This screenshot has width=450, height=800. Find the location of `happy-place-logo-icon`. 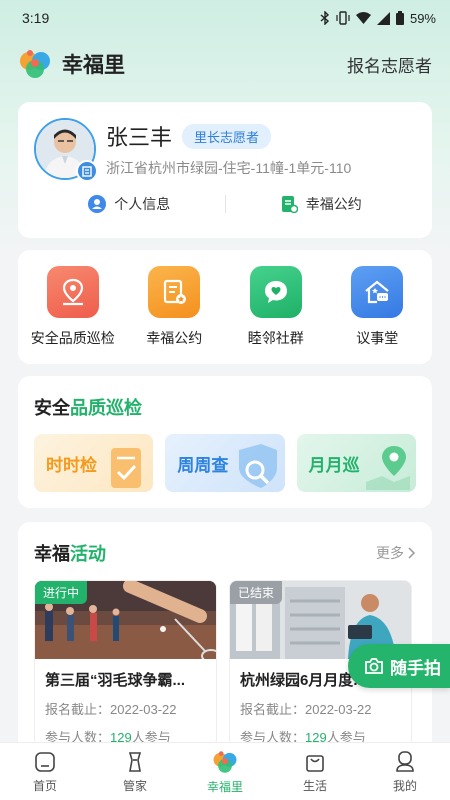

happy-place-logo-icon is located at coordinates (225, 761).